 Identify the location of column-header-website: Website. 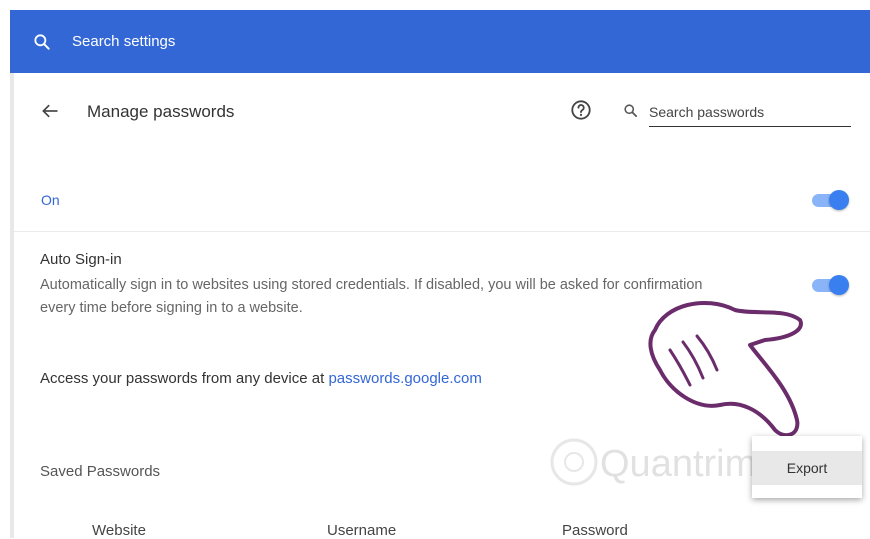
(119, 530).